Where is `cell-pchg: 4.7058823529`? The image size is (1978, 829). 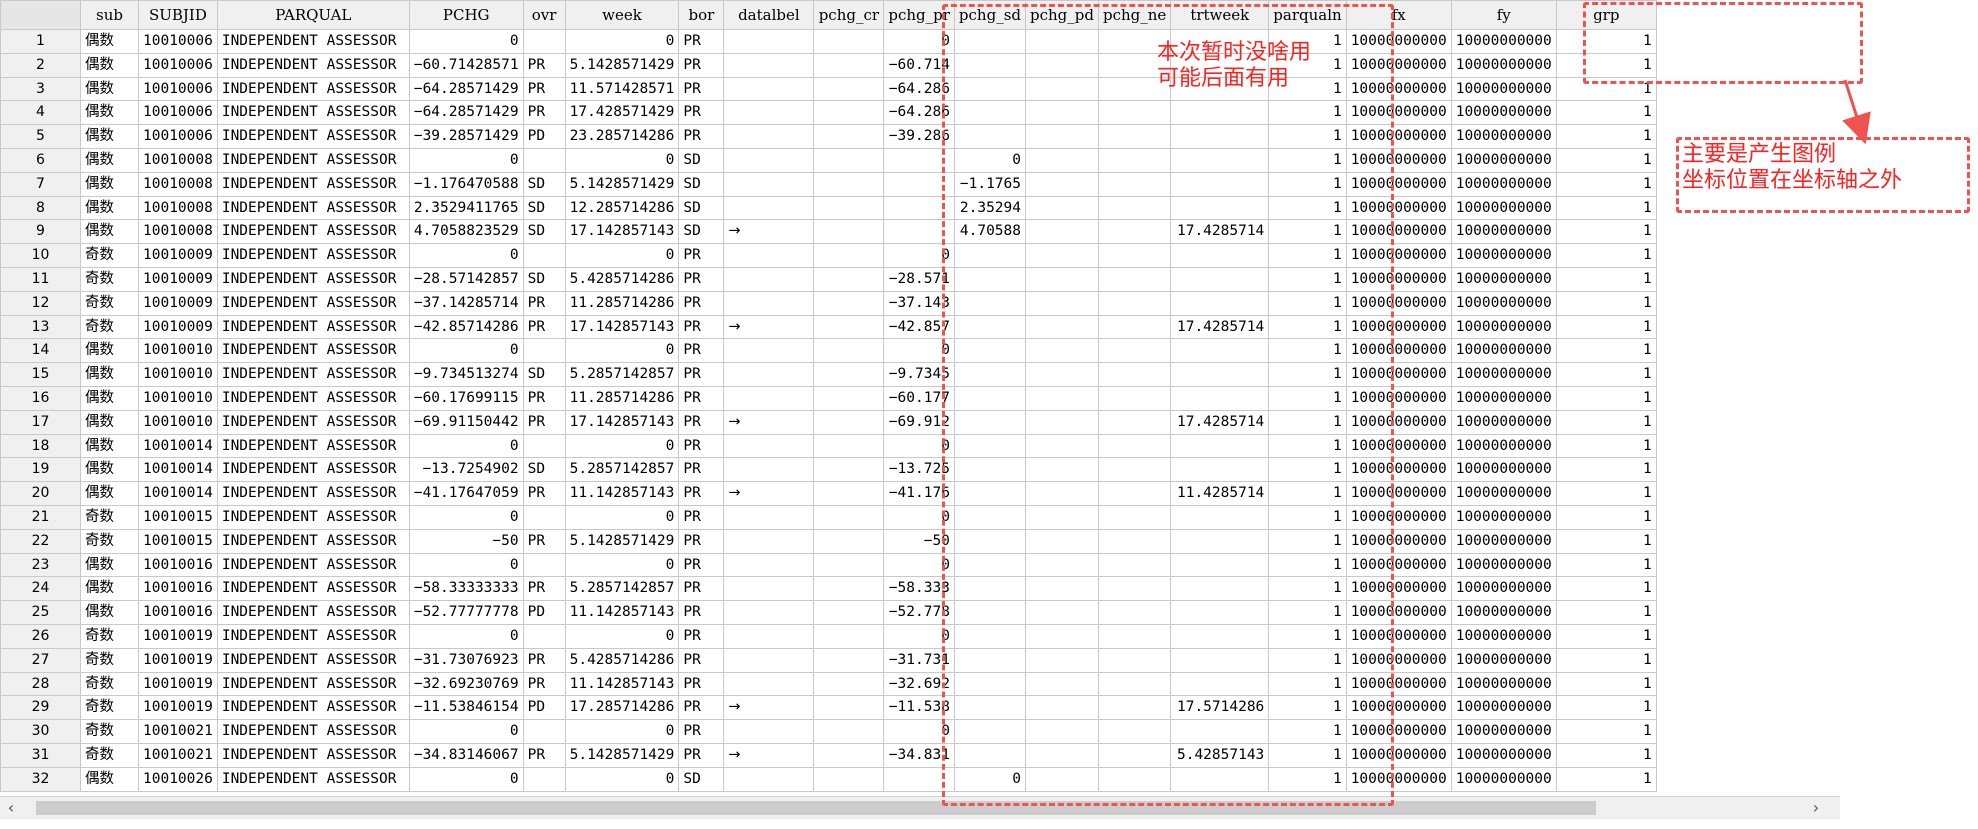
cell-pchg: 4.7058823529 is located at coordinates (466, 232).